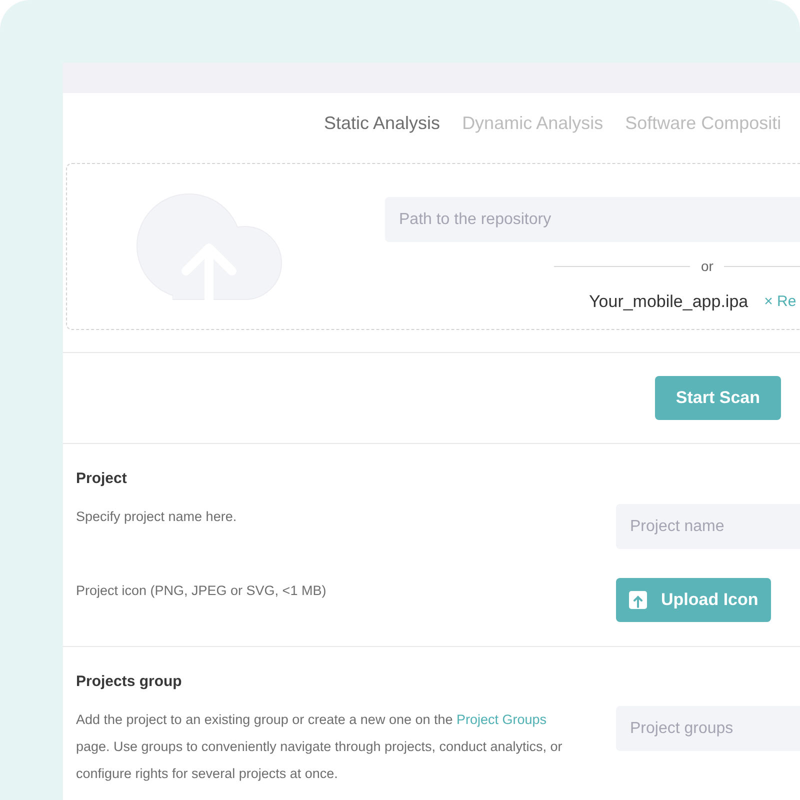  What do you see at coordinates (382, 123) in the screenshot?
I see `tab: Static Analysis` at bounding box center [382, 123].